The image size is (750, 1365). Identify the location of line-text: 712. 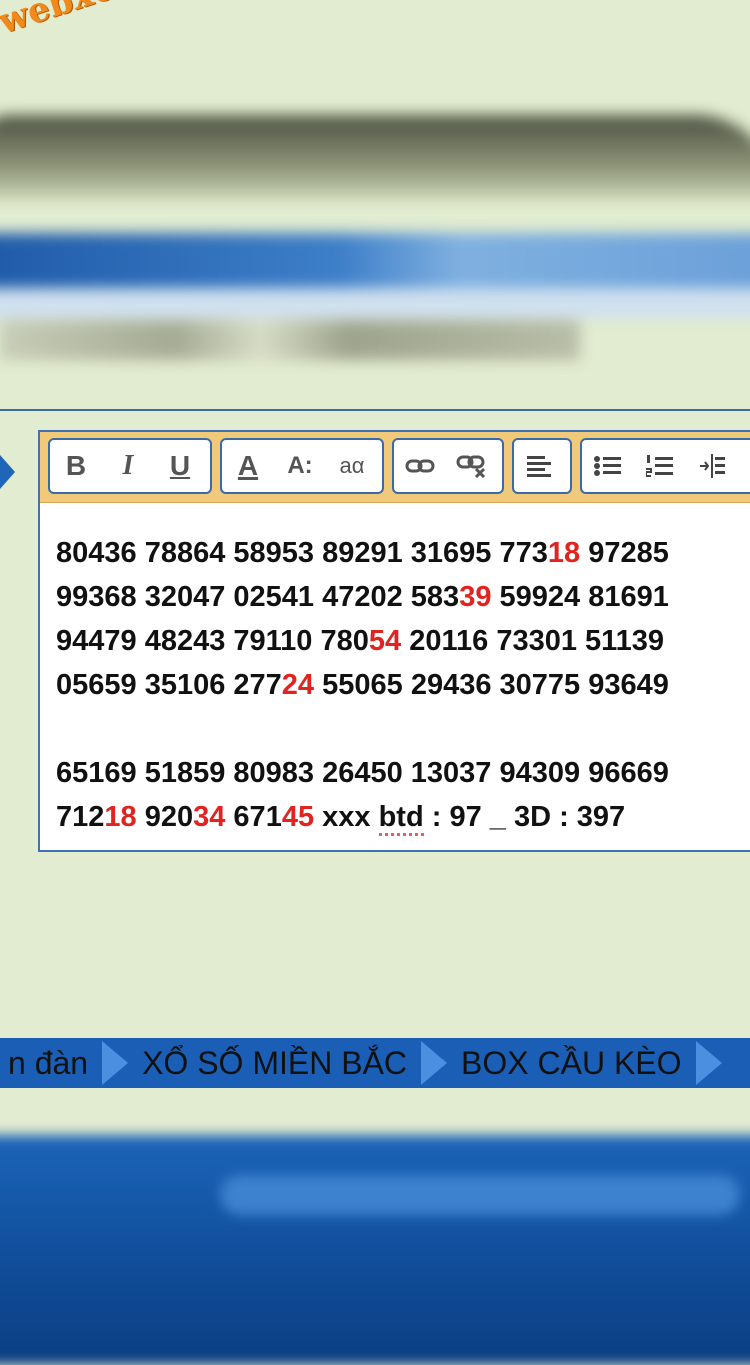
(80, 817).